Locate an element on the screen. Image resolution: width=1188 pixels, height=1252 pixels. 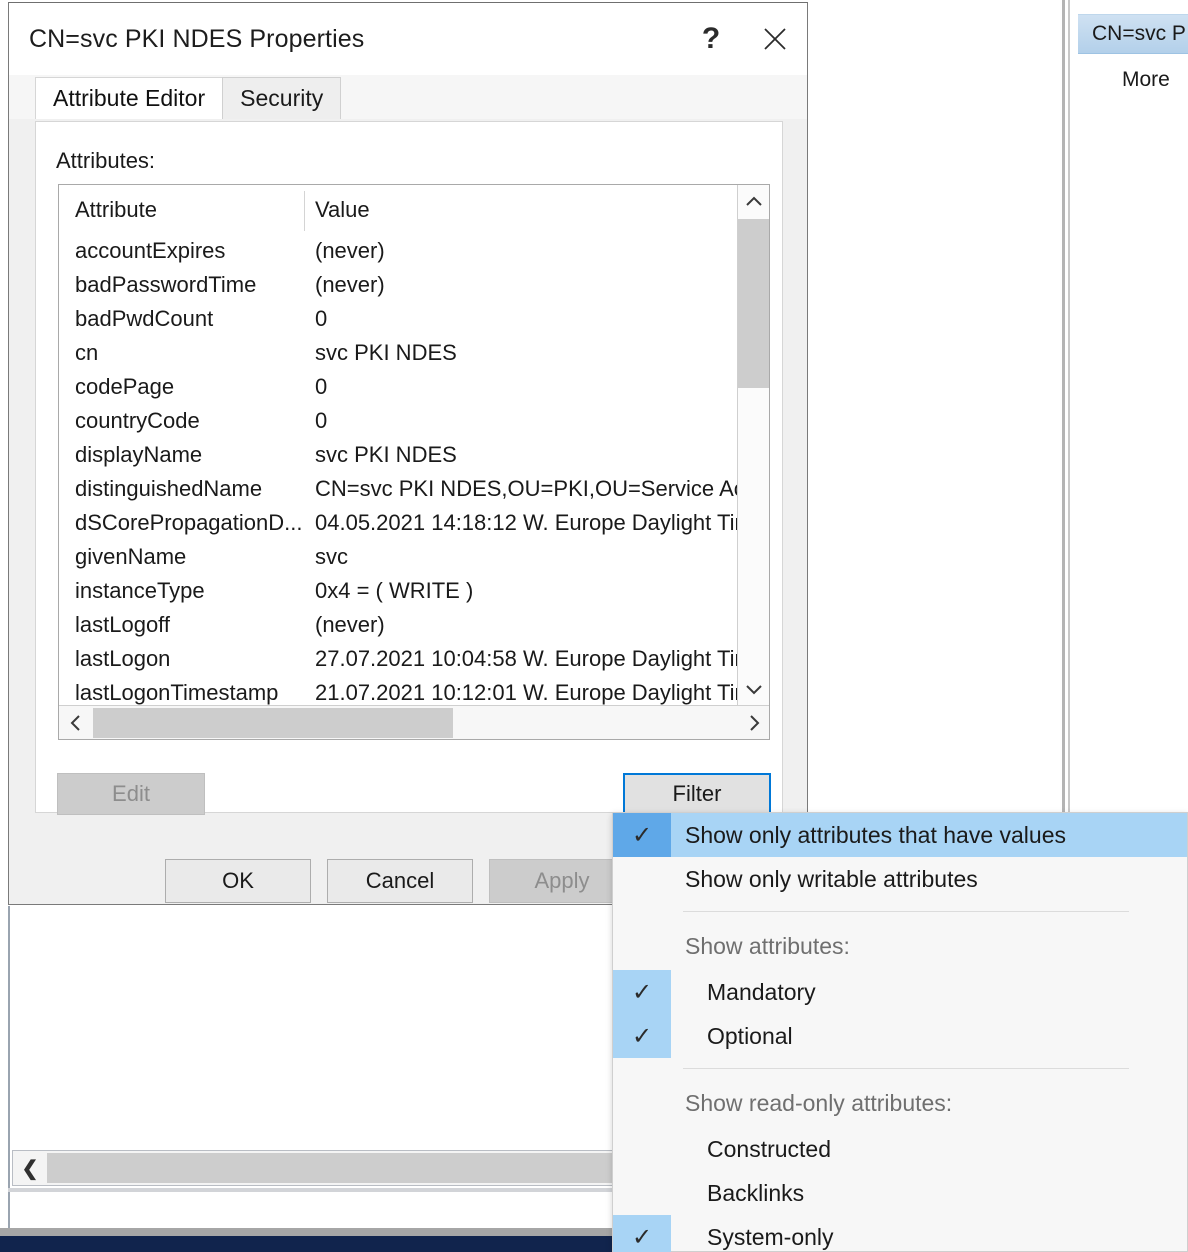
vertical-scroll-track is located at coordinates (753, 445).